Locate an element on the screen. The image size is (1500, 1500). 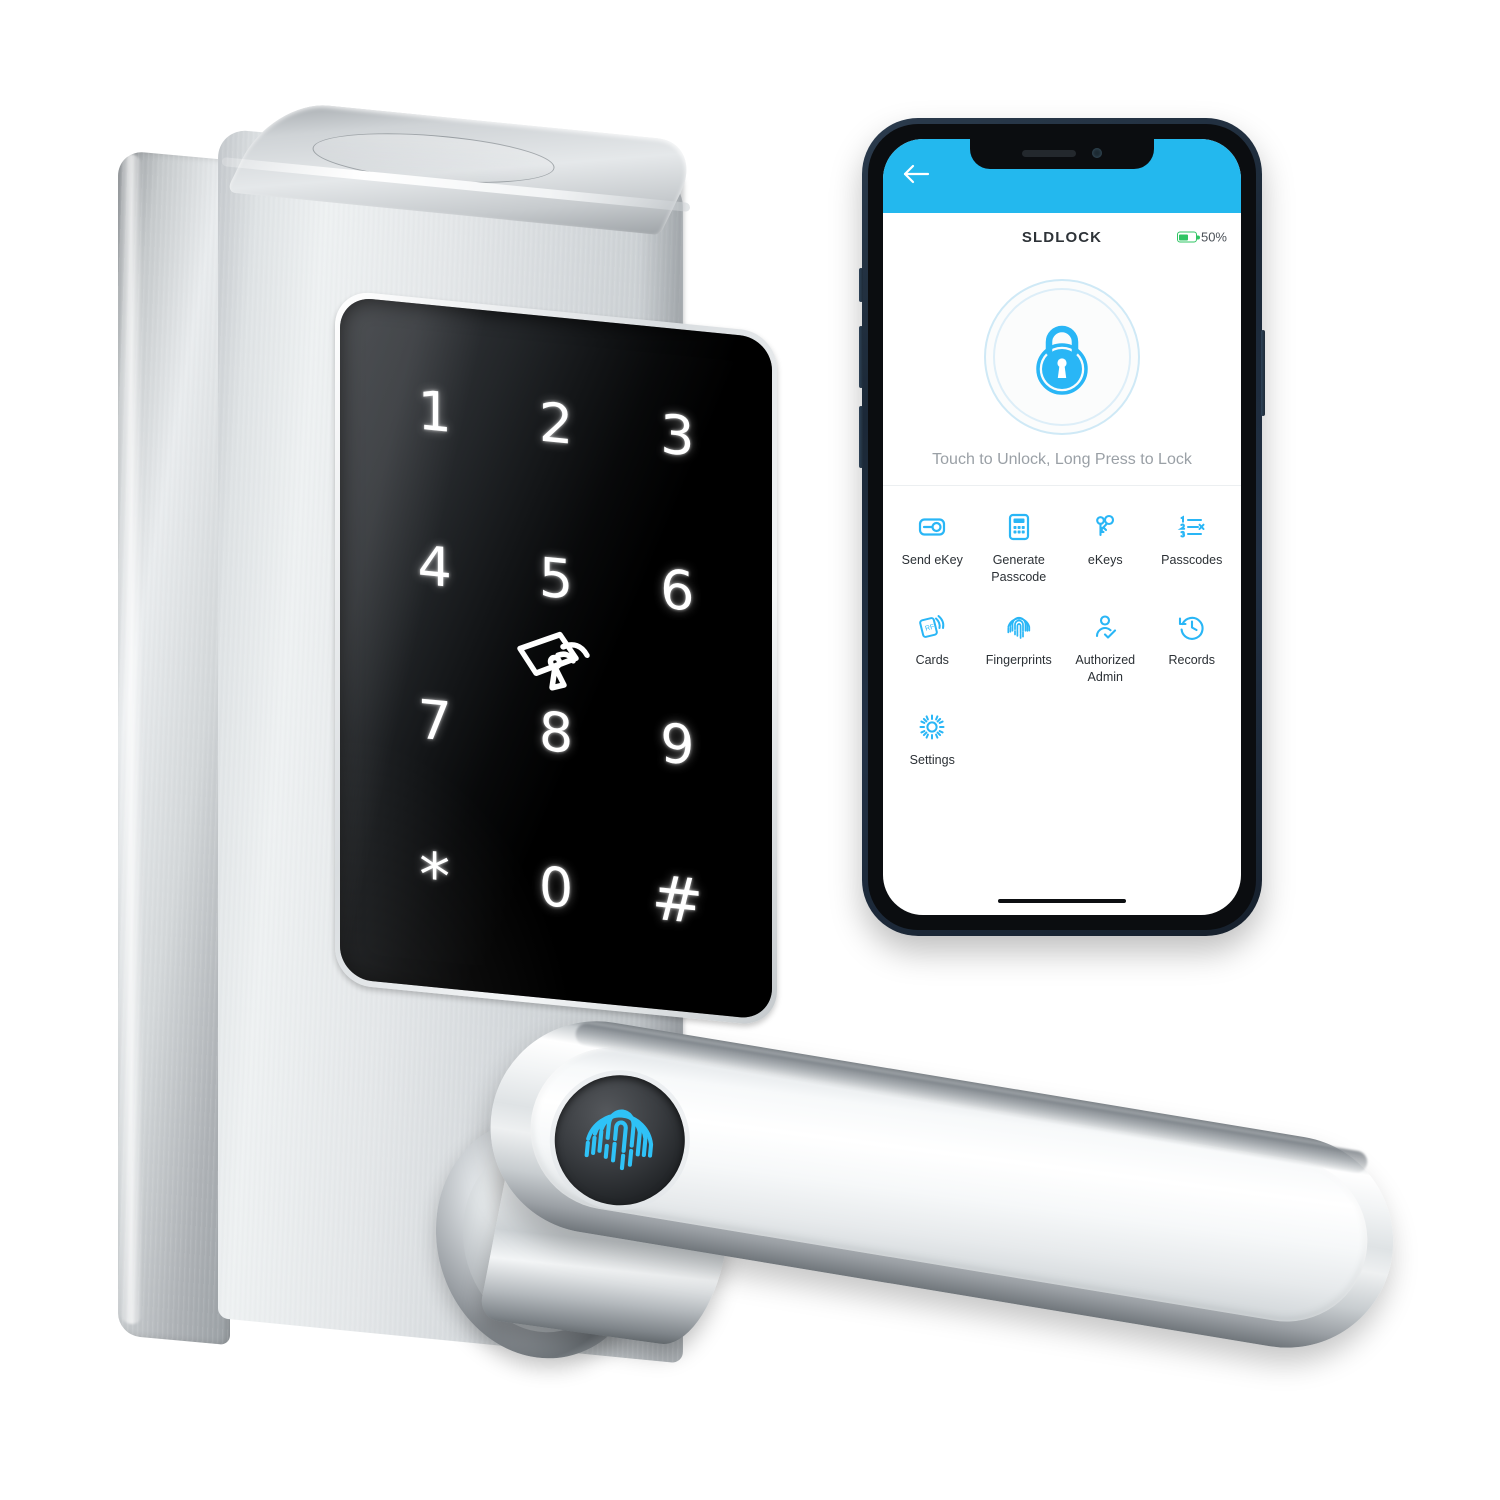
grid-item-passcodes: Passcodes is located at coordinates (1192, 550).